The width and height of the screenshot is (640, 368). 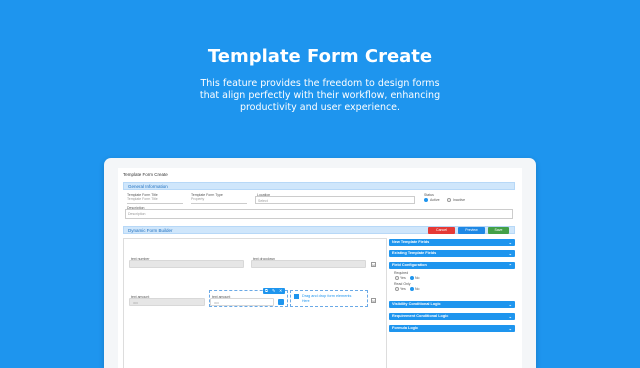 What do you see at coordinates (417, 278) in the screenshot?
I see `required-no-label: No` at bounding box center [417, 278].